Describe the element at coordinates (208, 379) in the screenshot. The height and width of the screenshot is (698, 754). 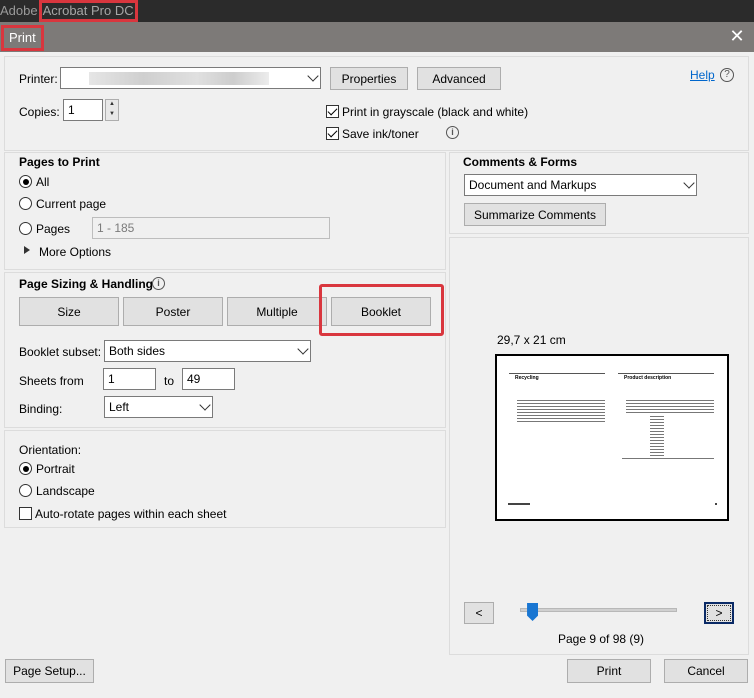
I see `sheets-to-input: 49` at that location.